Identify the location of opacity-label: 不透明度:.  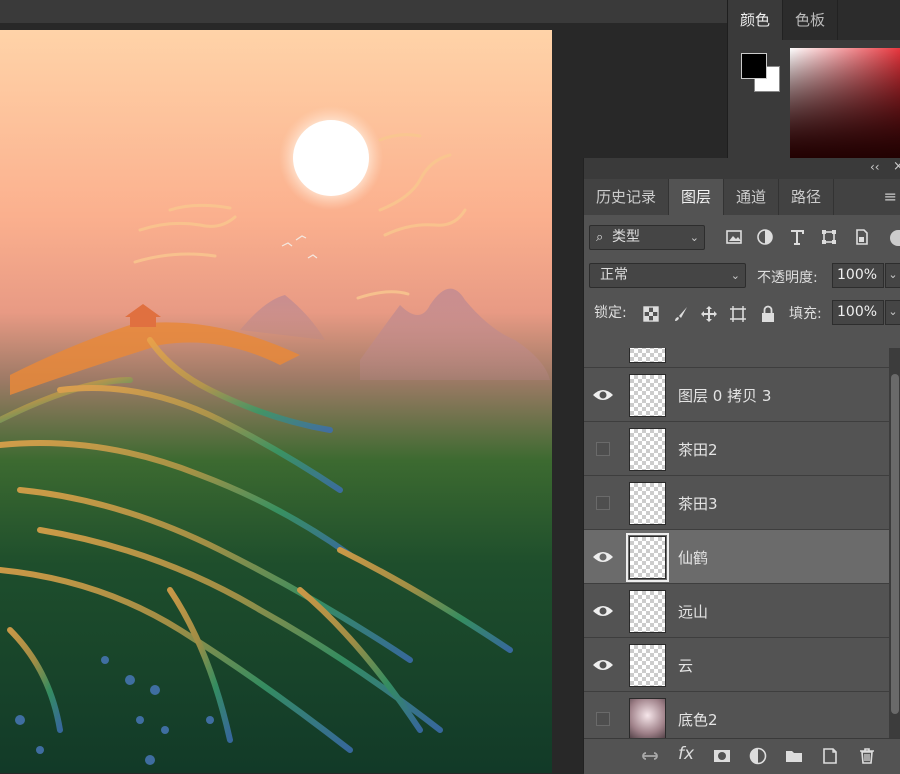
(787, 278).